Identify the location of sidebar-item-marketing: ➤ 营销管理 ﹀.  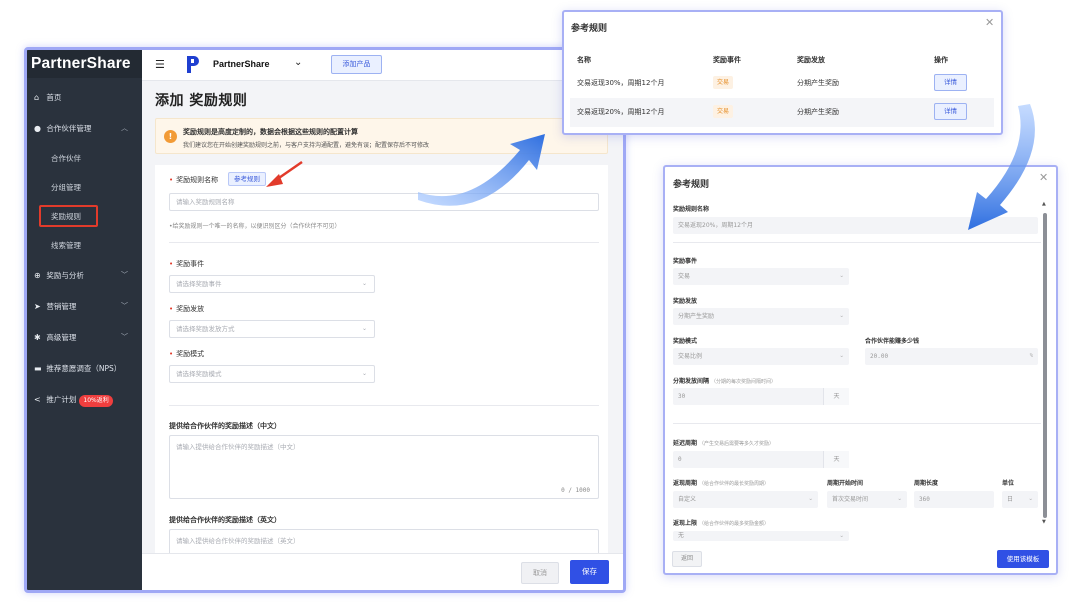
(84, 306).